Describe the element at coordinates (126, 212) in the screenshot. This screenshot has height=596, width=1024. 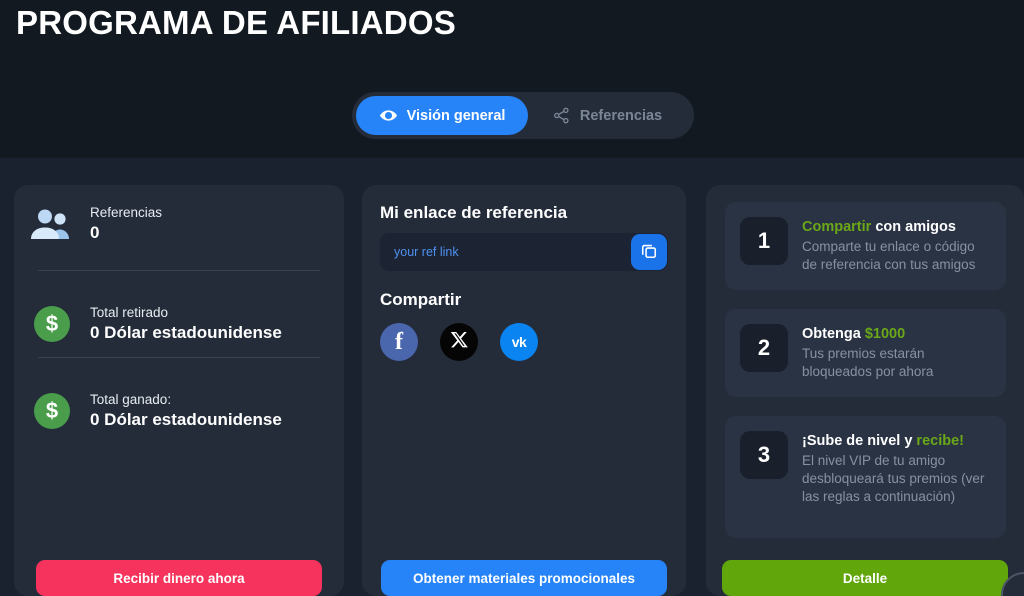
I see `stat-label: Referencias` at that location.